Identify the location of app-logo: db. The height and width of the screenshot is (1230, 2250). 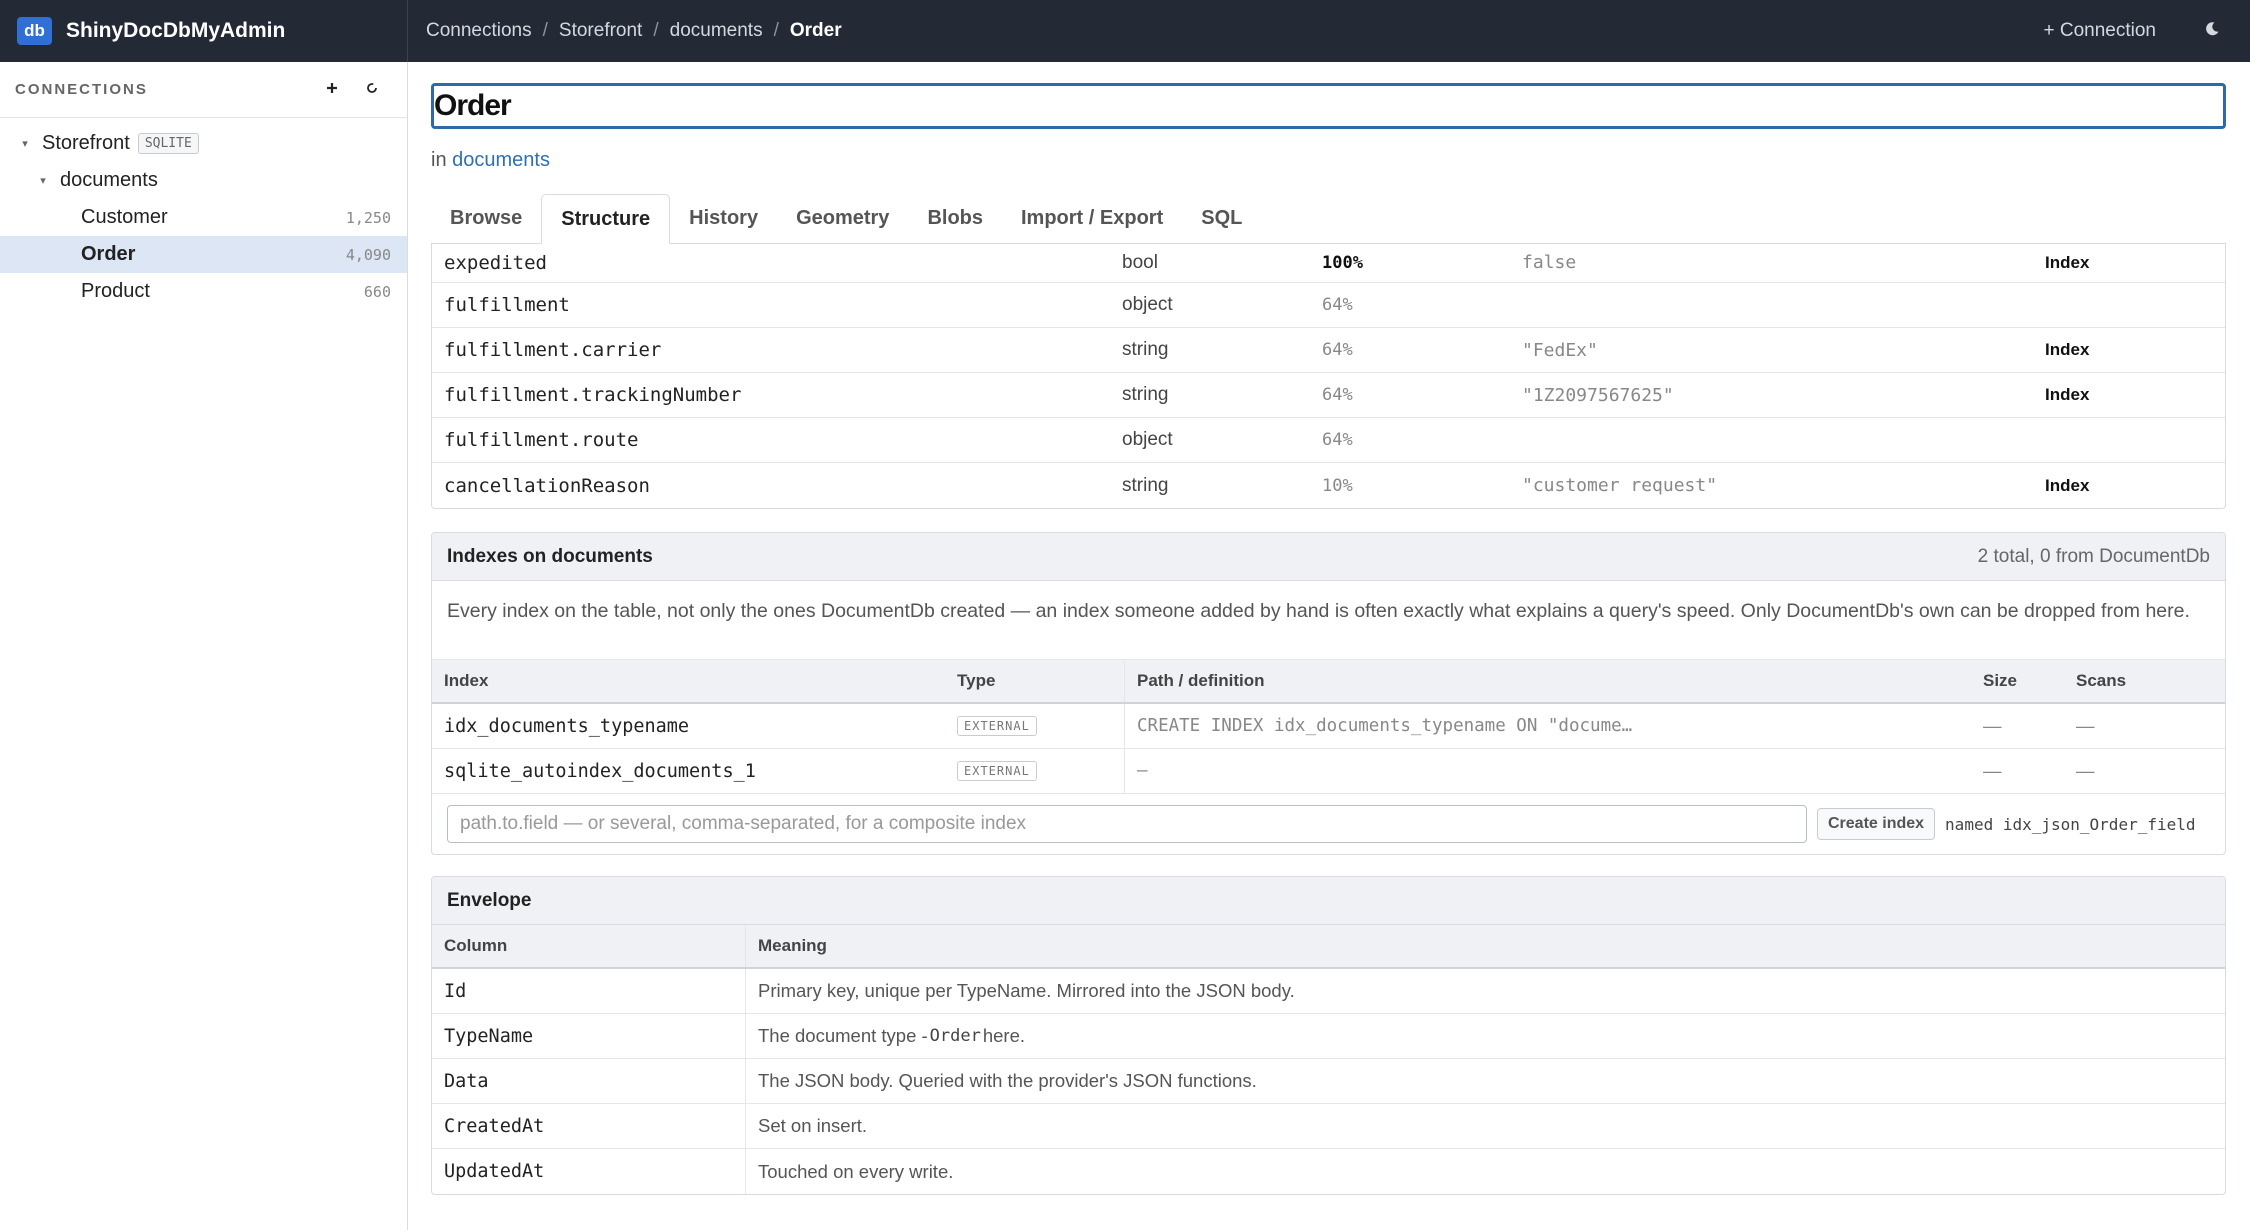
(34, 31).